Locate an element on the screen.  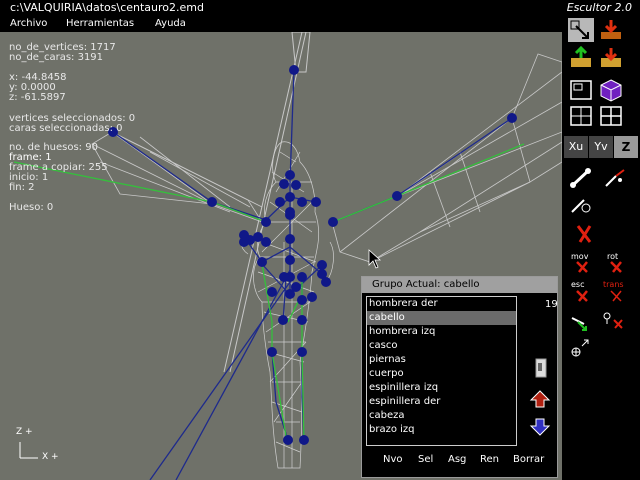
group-panel-header: Grupo Actual: cabello is located at coordinates (459, 285).